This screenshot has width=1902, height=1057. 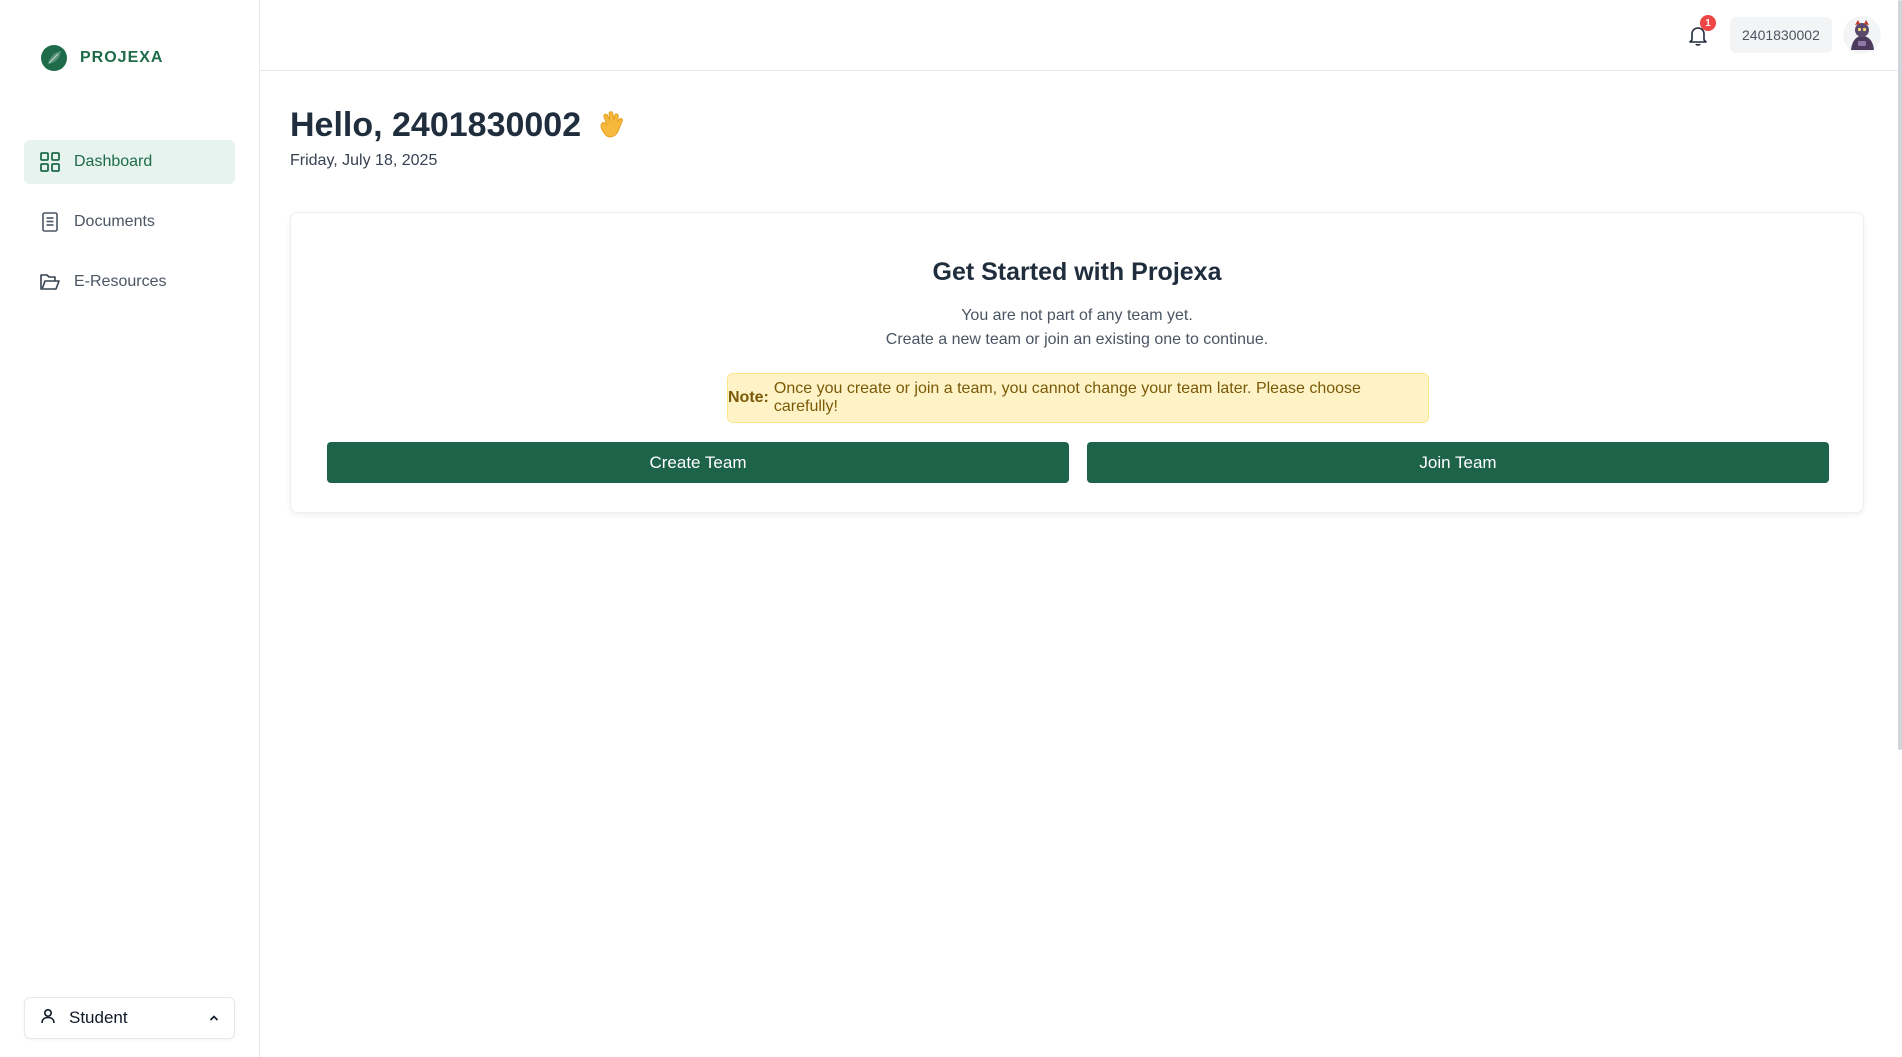 I want to click on avatar, so click(x=1862, y=35).